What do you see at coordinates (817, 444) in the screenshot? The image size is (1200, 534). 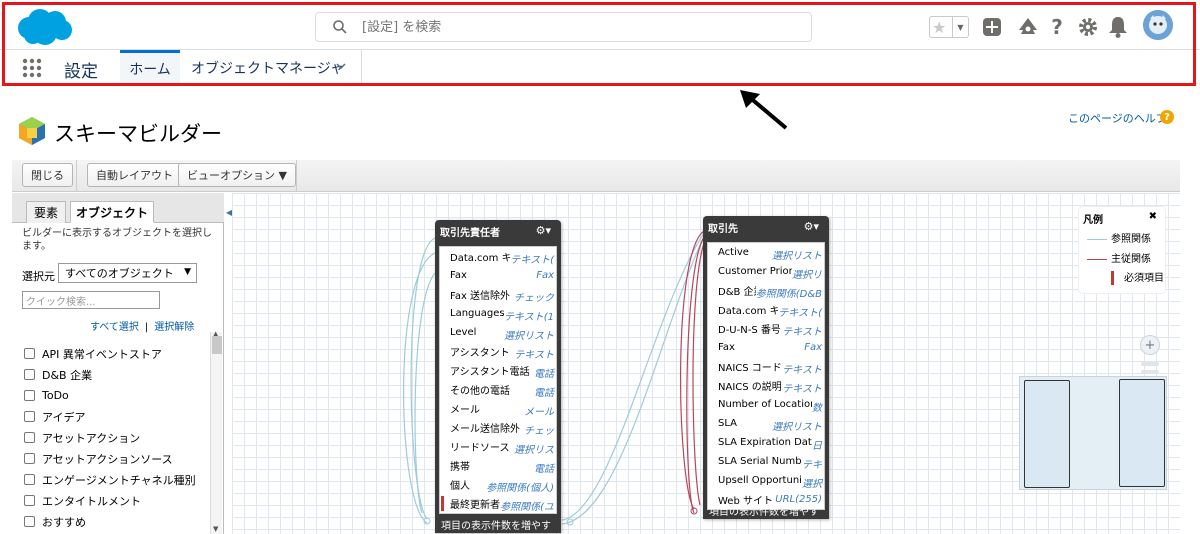 I see `field-type: 日` at bounding box center [817, 444].